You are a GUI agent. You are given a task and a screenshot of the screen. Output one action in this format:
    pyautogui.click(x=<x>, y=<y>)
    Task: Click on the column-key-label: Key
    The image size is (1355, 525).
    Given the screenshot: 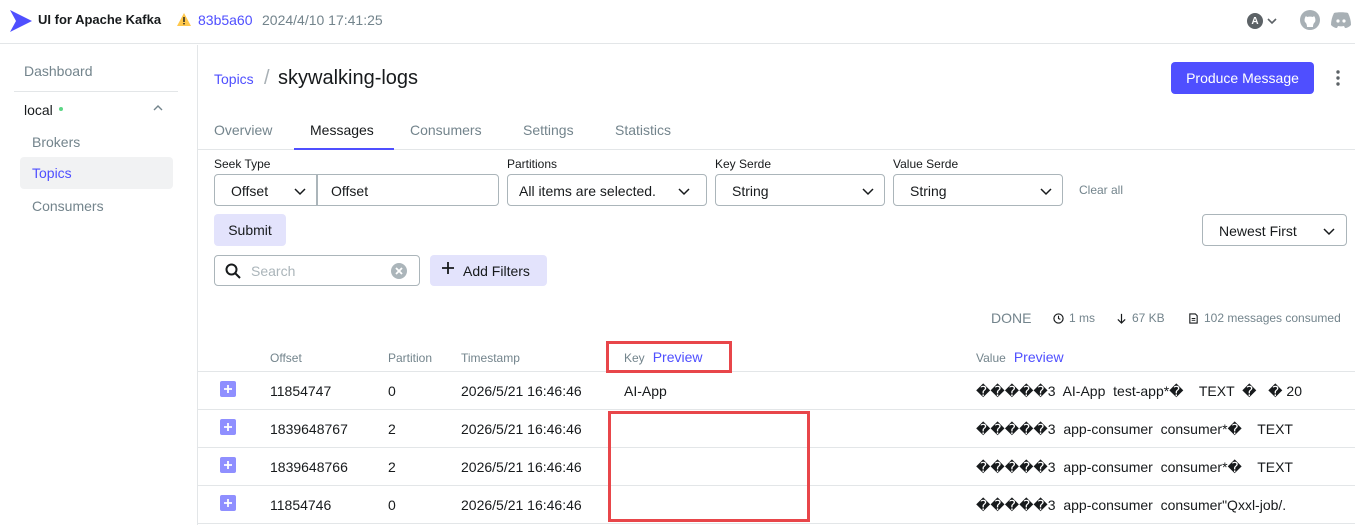 What is the action you would take?
    pyautogui.click(x=634, y=358)
    